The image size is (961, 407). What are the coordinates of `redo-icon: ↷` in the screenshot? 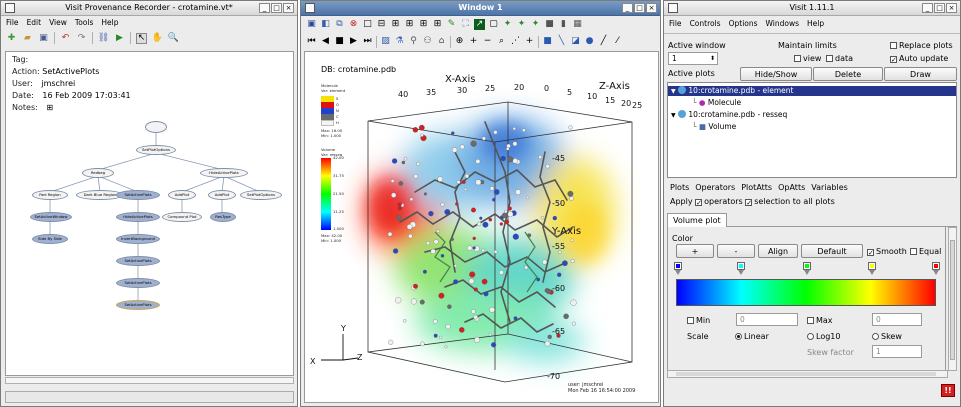 It's located at (81, 38).